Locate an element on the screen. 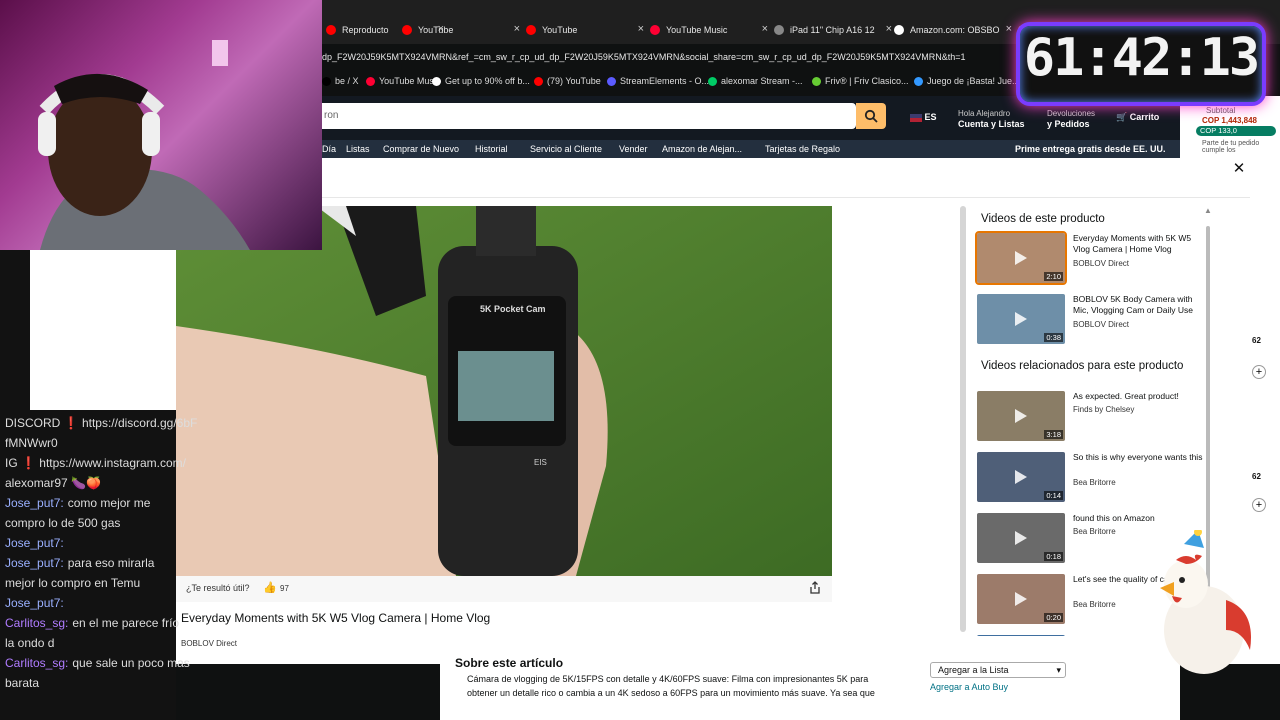  chat-message: la ondo d is located at coordinates (29, 643).